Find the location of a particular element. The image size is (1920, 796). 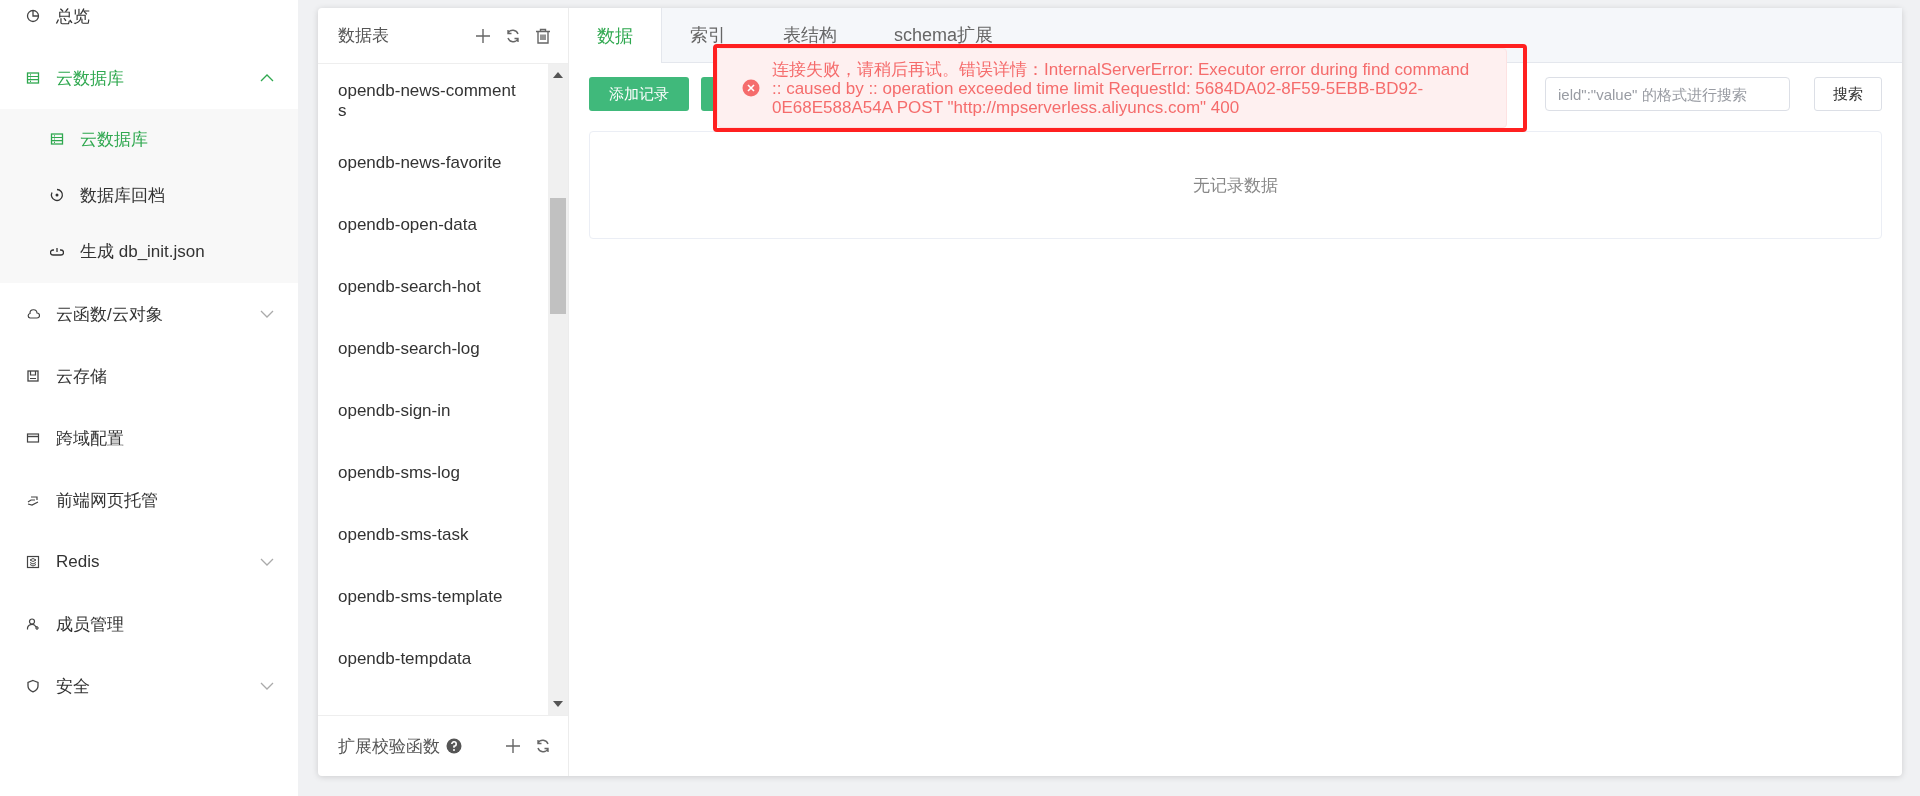

restore-icon is located at coordinates (57, 195).